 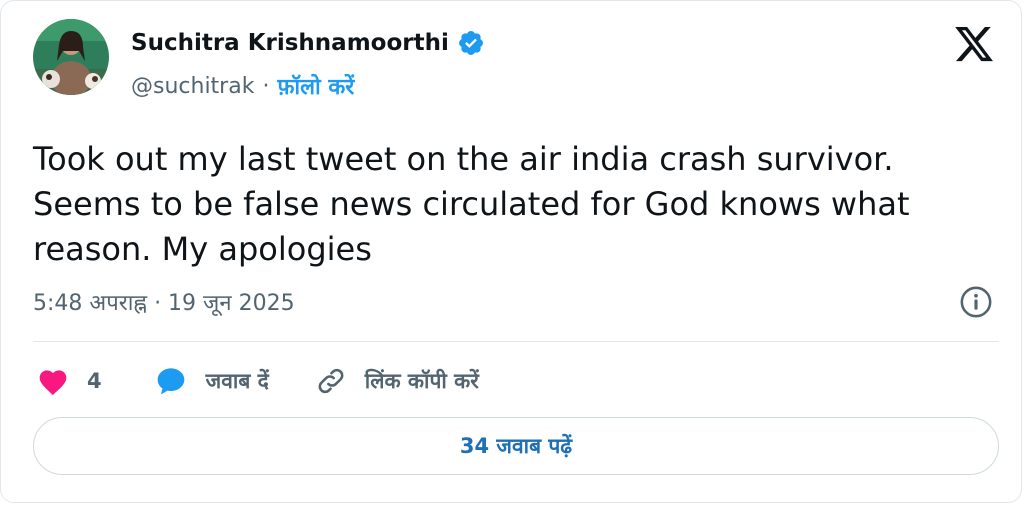 I want to click on tweet-timestamp: 5:48 अपराह्न · 19 जून 2025, so click(x=164, y=302).